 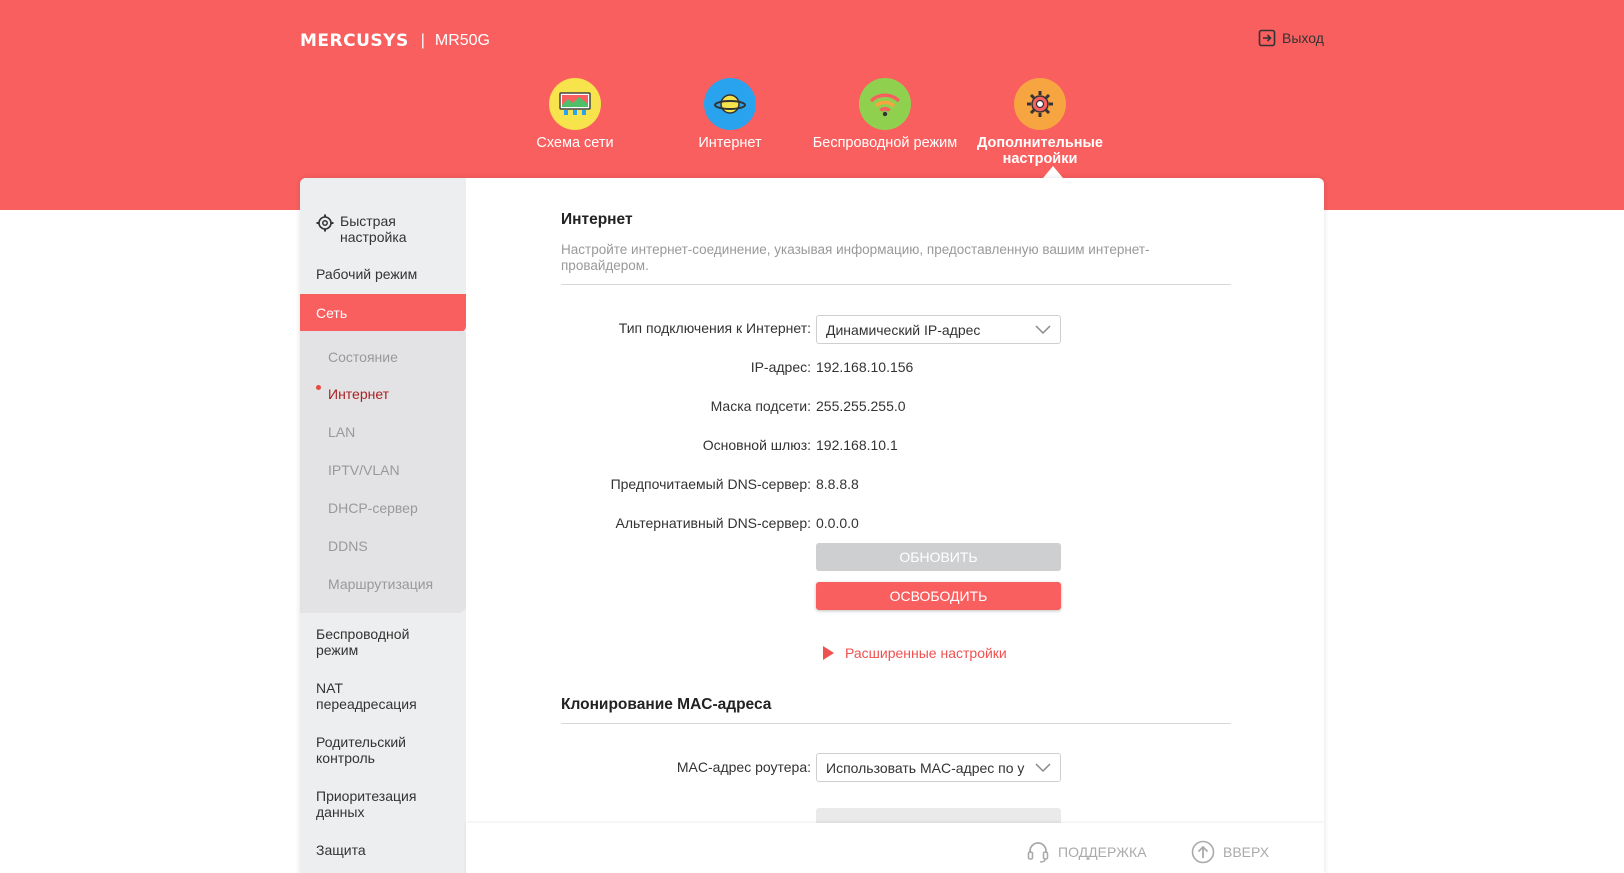 I want to click on active-submenu-dot, so click(x=318, y=387).